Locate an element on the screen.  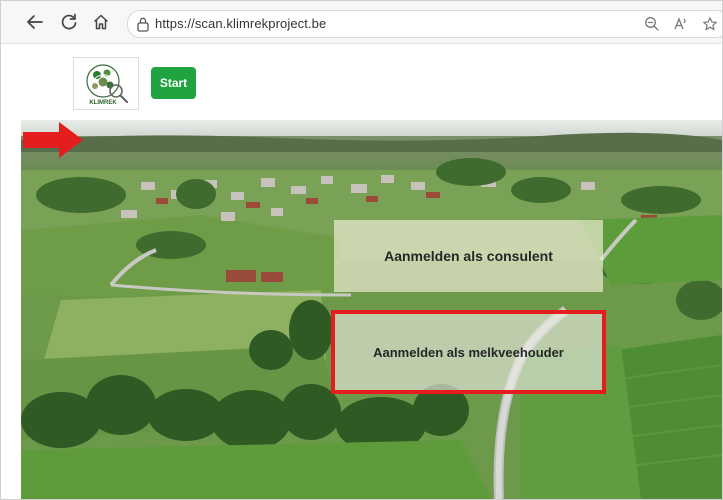
back-arrow-icon is located at coordinates (35, 22).